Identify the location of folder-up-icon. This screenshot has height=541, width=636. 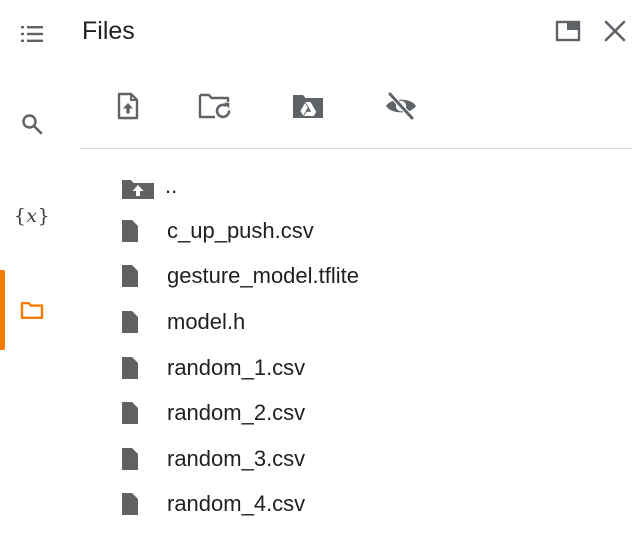
(138, 189).